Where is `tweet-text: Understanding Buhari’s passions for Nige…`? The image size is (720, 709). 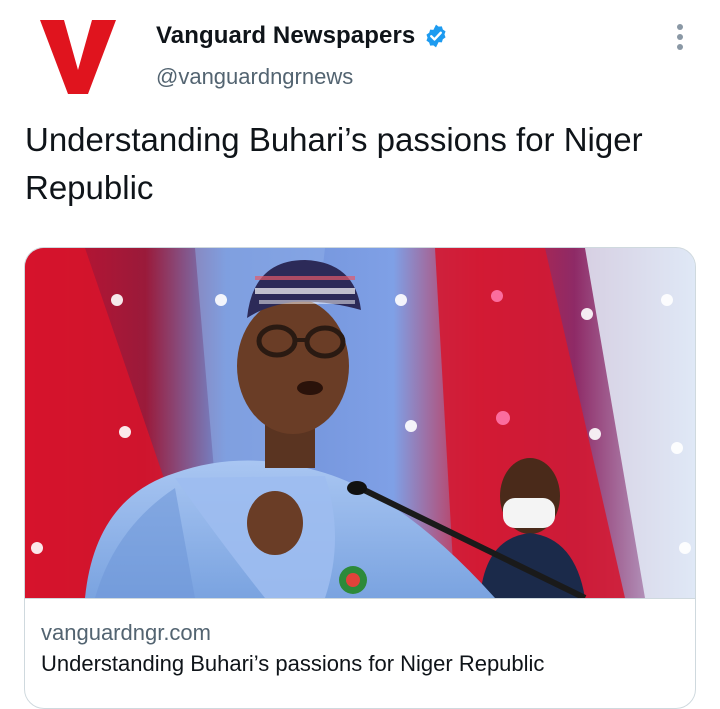
tweet-text: Understanding Buhari’s passions for Nige… is located at coordinates (334, 163).